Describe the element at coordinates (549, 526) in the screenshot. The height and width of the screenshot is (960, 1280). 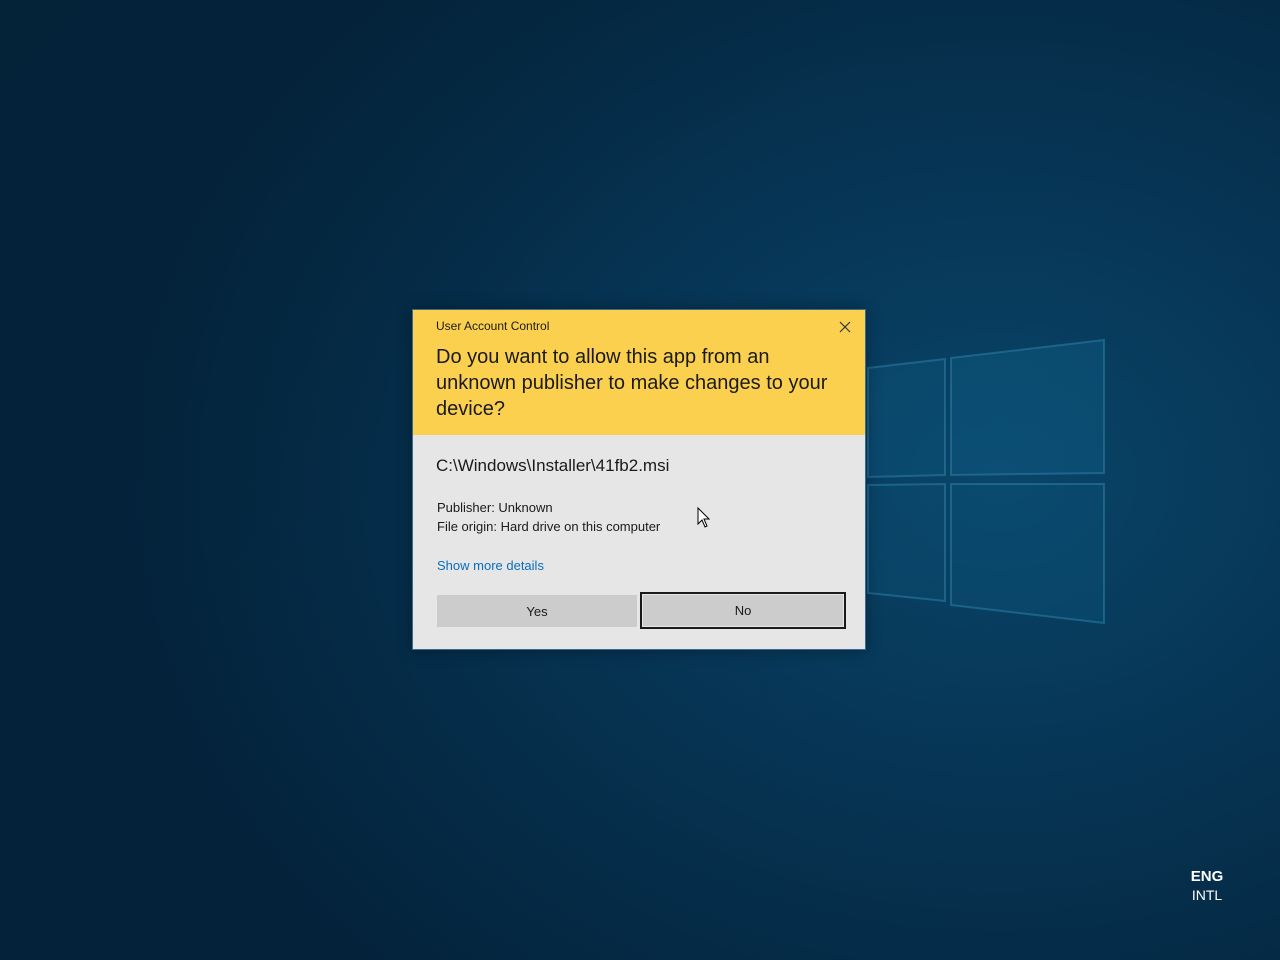
I see `file-origin-info: File origin: Hard drive on this computer` at that location.